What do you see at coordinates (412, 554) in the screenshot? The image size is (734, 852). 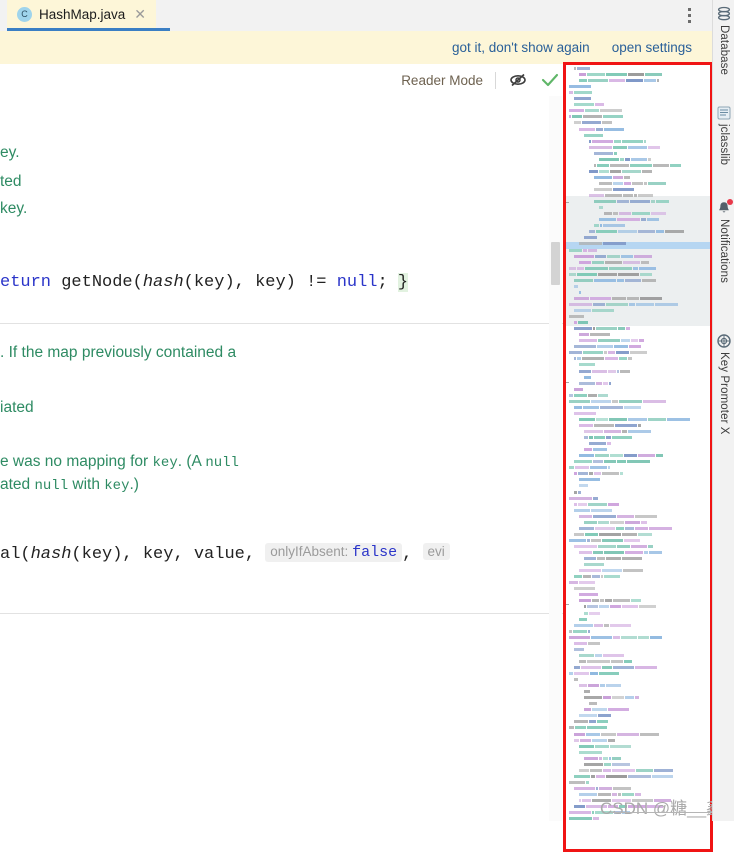 I see `code-token: ,` at bounding box center [412, 554].